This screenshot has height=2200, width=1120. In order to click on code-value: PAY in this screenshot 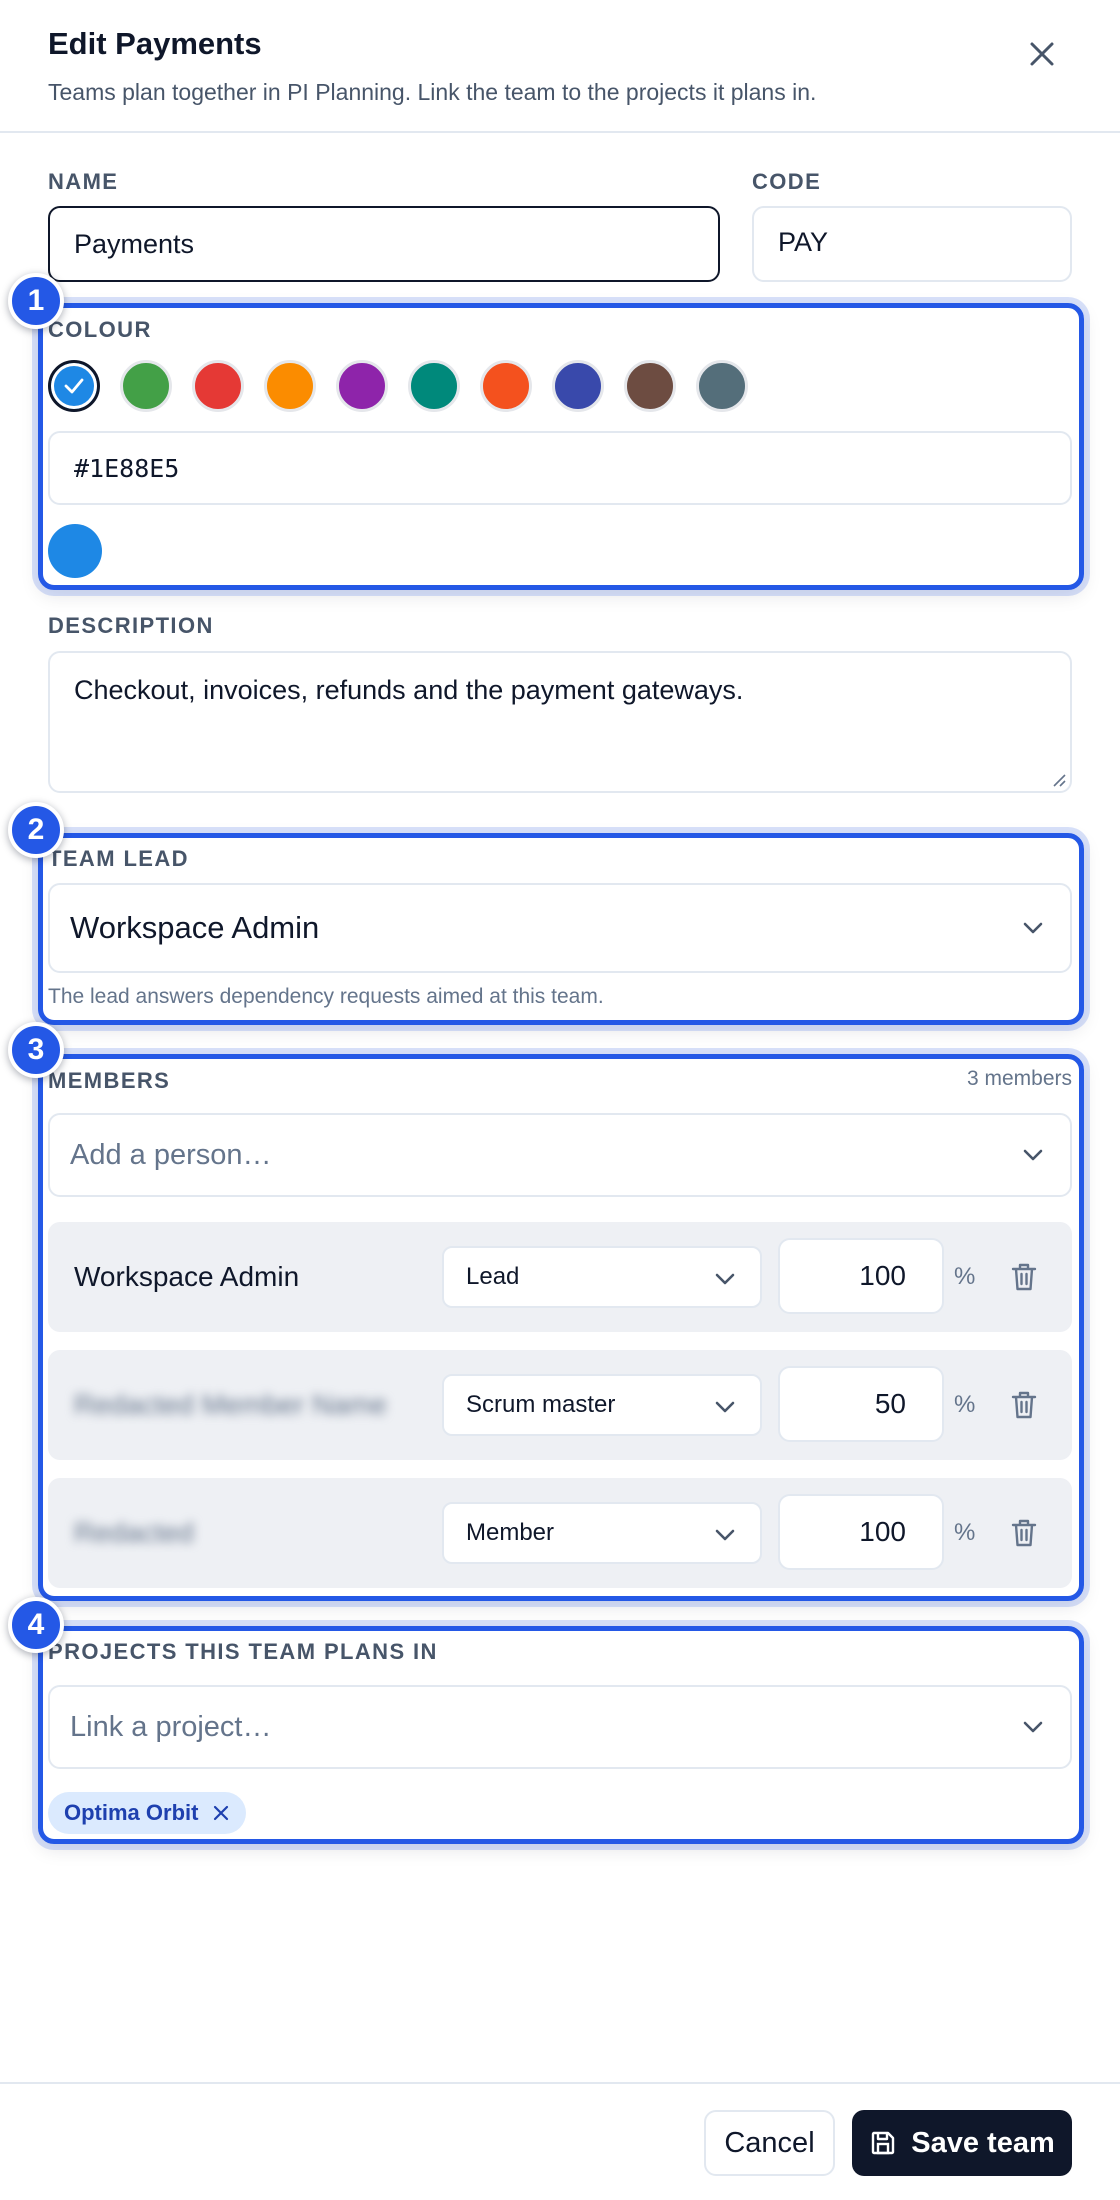, I will do `click(803, 241)`.